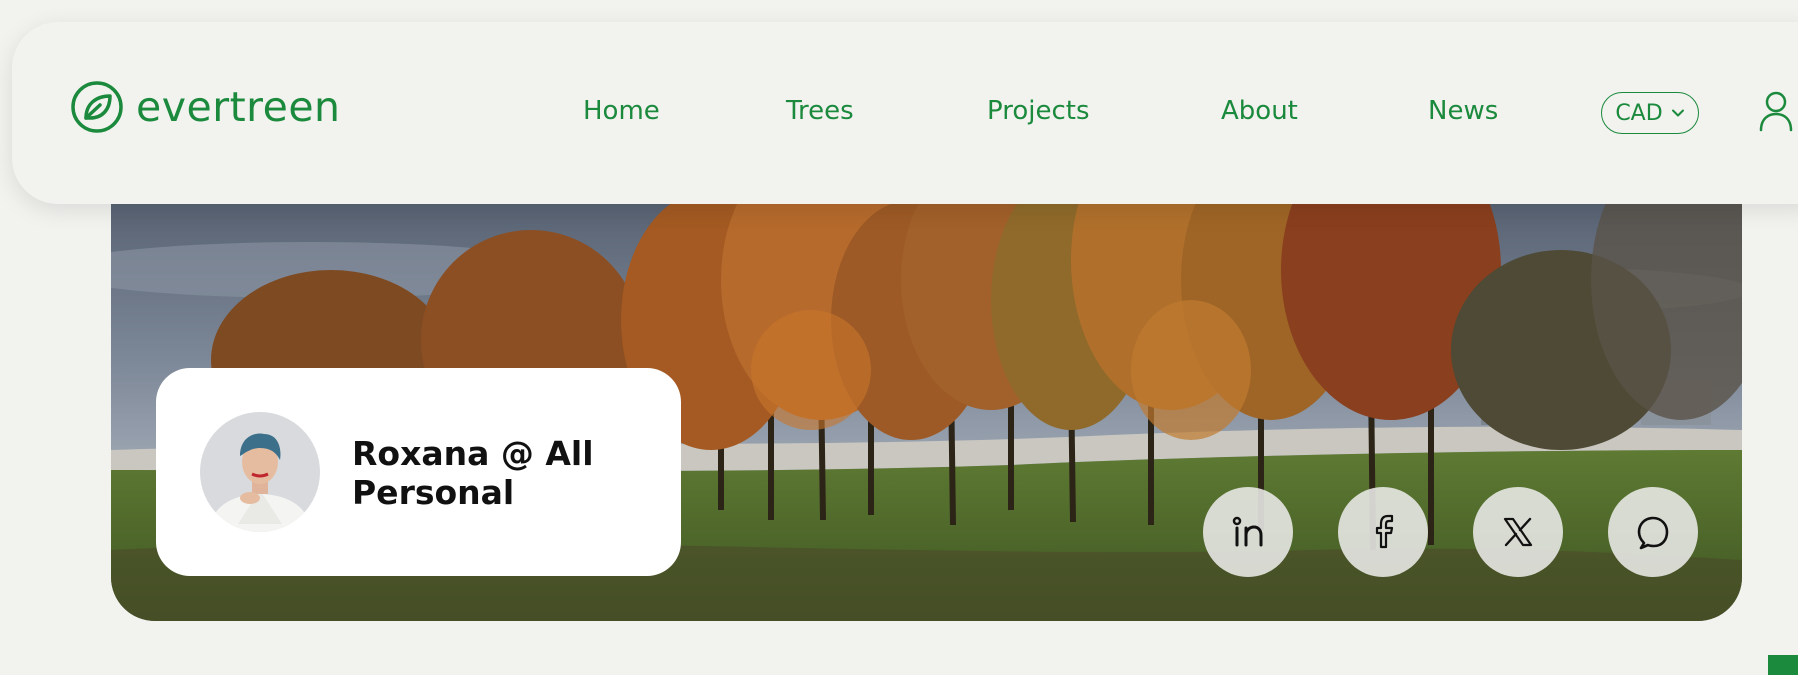 This screenshot has width=1798, height=675. I want to click on leaf-circle-icon, so click(97, 107).